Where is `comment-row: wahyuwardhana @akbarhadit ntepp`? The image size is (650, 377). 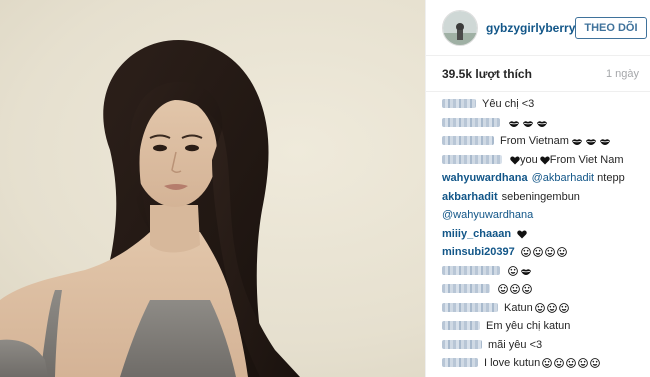
comment-row: wahyuwardhana @akbarhadit ntepp is located at coordinates (540, 178).